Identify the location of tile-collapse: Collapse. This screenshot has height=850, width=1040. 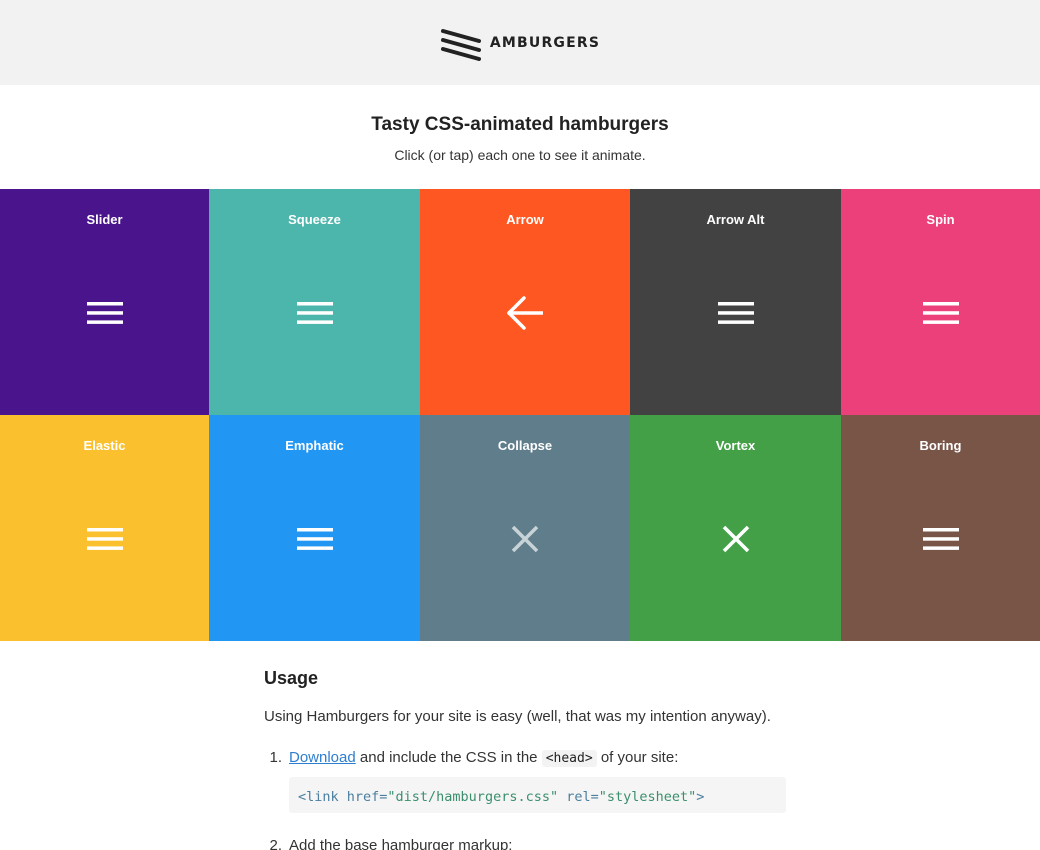
(525, 528).